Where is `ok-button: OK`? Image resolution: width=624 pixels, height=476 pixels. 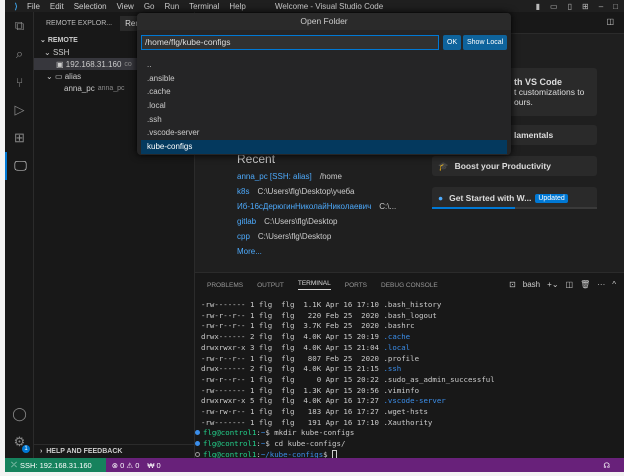
ok-button: OK is located at coordinates (452, 42).